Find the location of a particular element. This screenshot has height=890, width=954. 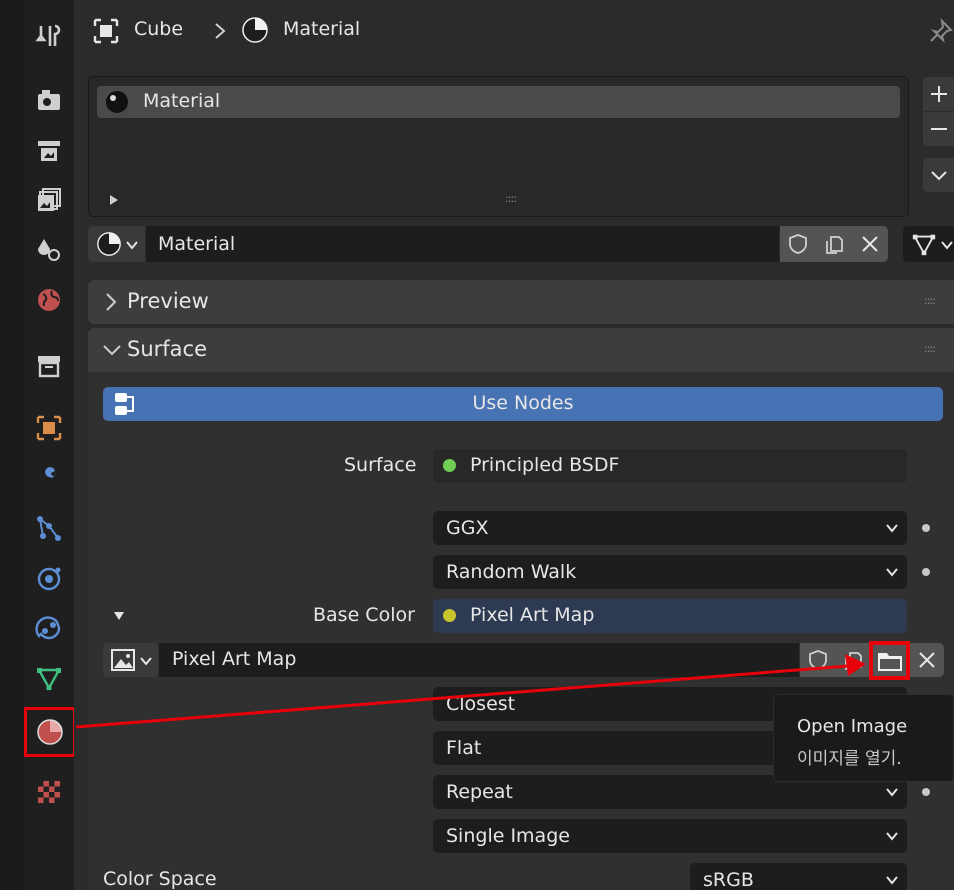

color-space-dropdown: sRGB is located at coordinates (798, 876).